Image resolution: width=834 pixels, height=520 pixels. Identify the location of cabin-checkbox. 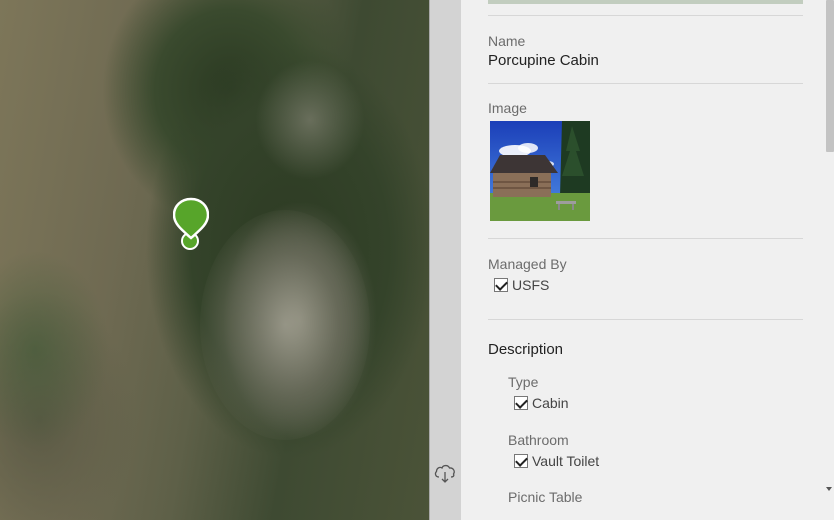
(521, 403).